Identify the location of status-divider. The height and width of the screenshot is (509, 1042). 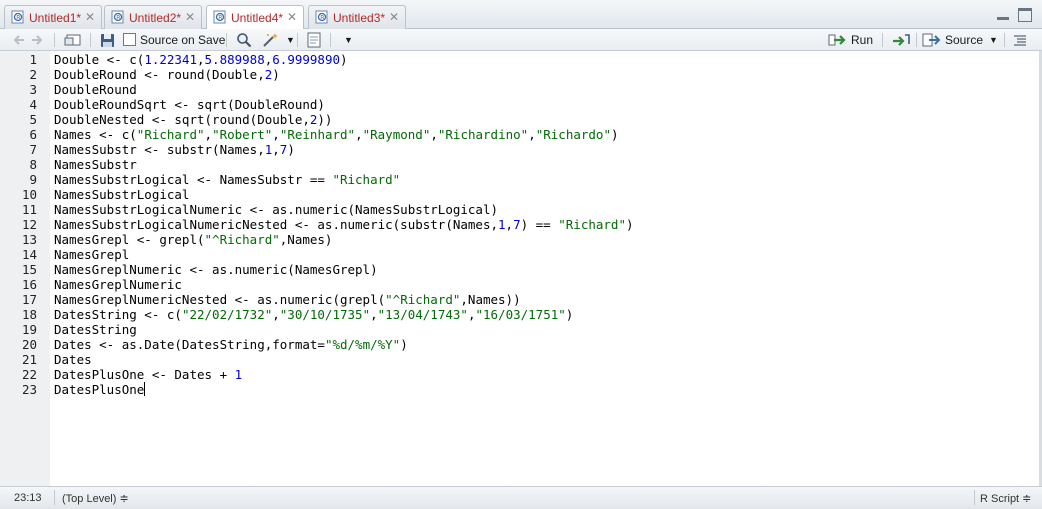
(974, 497).